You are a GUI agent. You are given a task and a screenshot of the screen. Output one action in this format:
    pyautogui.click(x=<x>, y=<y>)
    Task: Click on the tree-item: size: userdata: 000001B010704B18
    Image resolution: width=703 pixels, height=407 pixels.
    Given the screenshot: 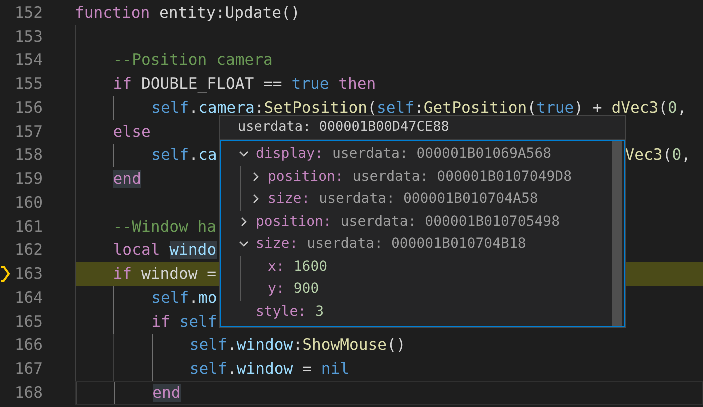 What is the action you would take?
    pyautogui.click(x=422, y=244)
    